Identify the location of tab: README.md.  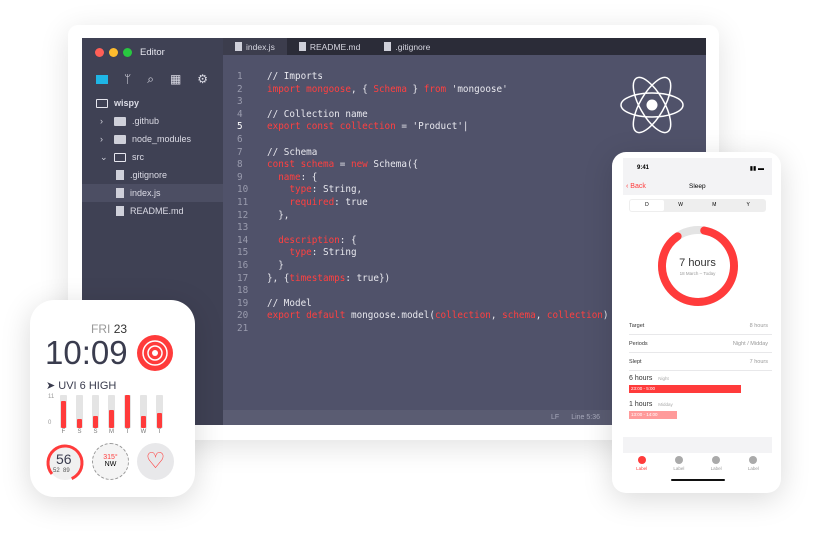
(330, 46).